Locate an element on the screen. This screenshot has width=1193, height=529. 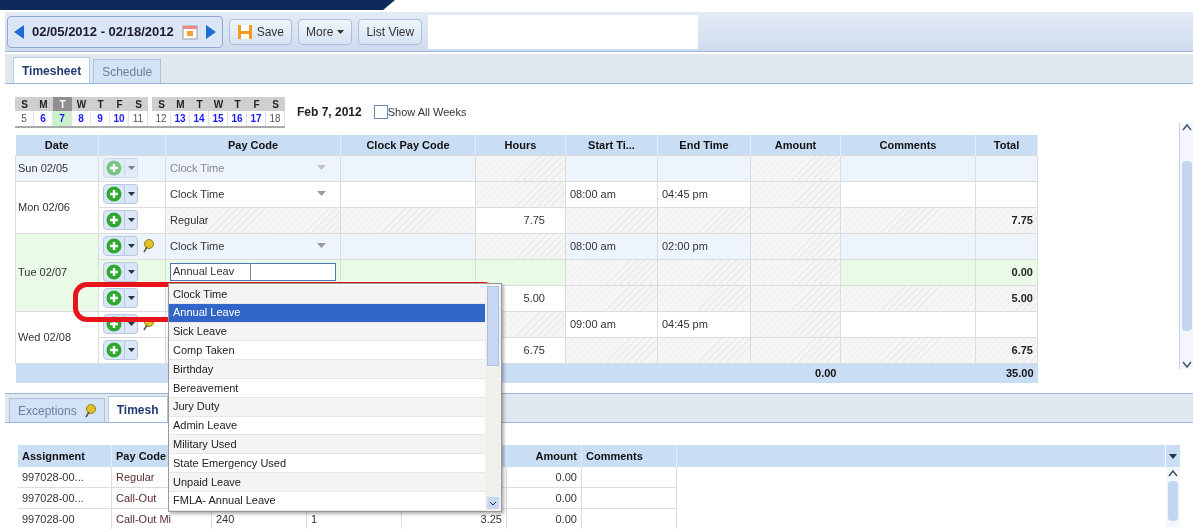
table-cell: 997028-00 is located at coordinates (65, 519).